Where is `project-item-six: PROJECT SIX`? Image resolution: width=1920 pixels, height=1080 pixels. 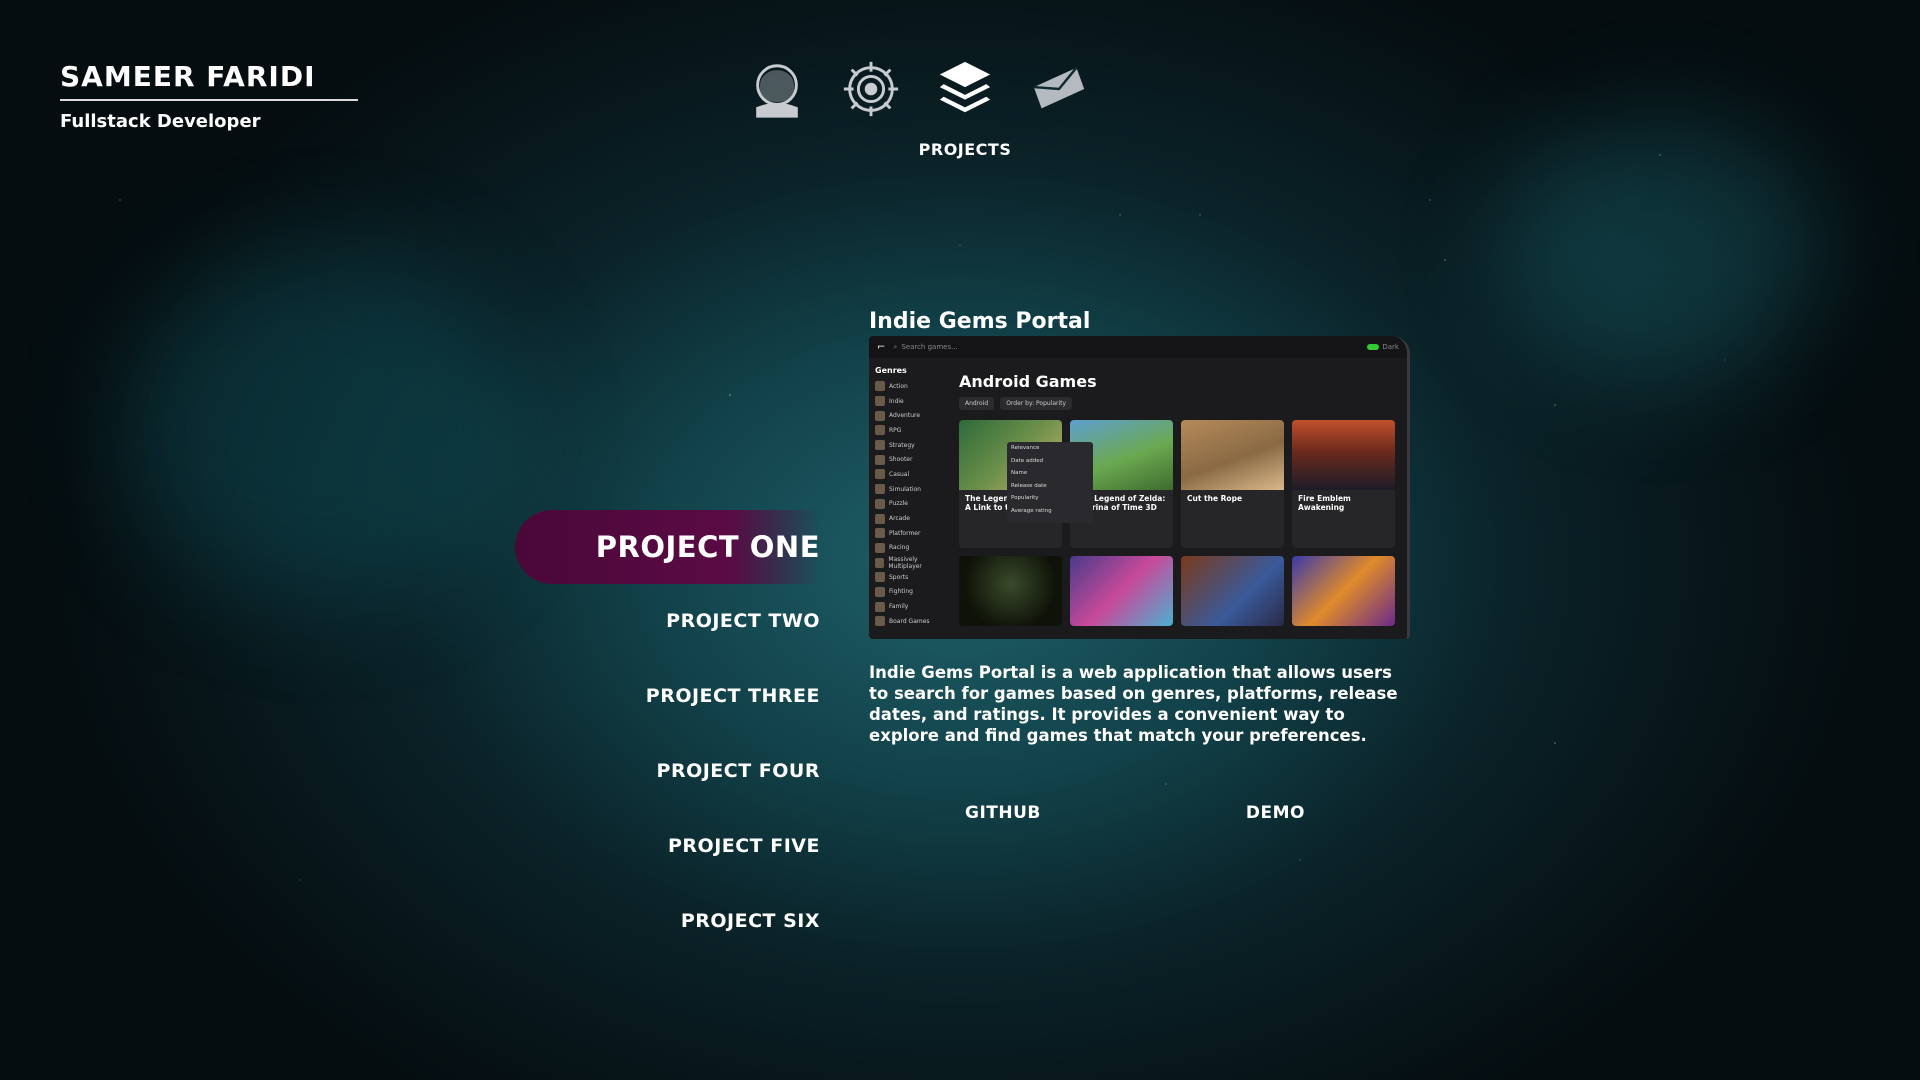 project-item-six: PROJECT SIX is located at coordinates (670, 921).